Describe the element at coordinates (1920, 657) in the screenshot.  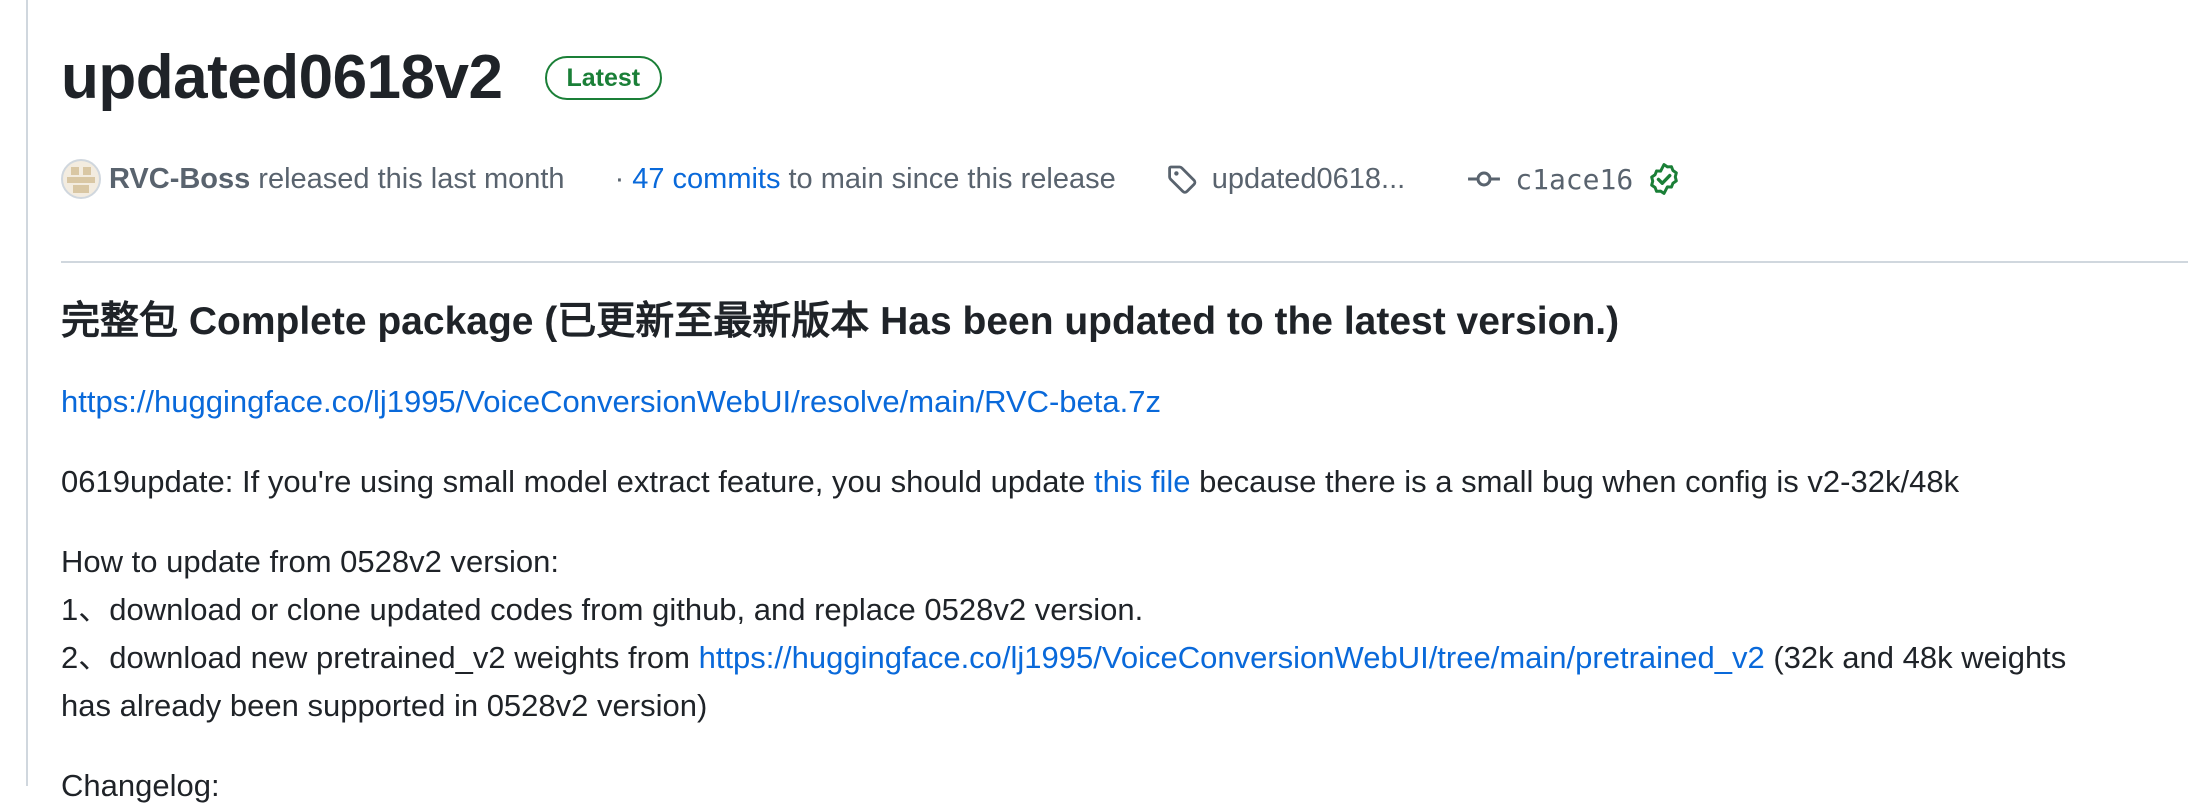
I see `step-2-suffix: (32k and 48k weights` at that location.